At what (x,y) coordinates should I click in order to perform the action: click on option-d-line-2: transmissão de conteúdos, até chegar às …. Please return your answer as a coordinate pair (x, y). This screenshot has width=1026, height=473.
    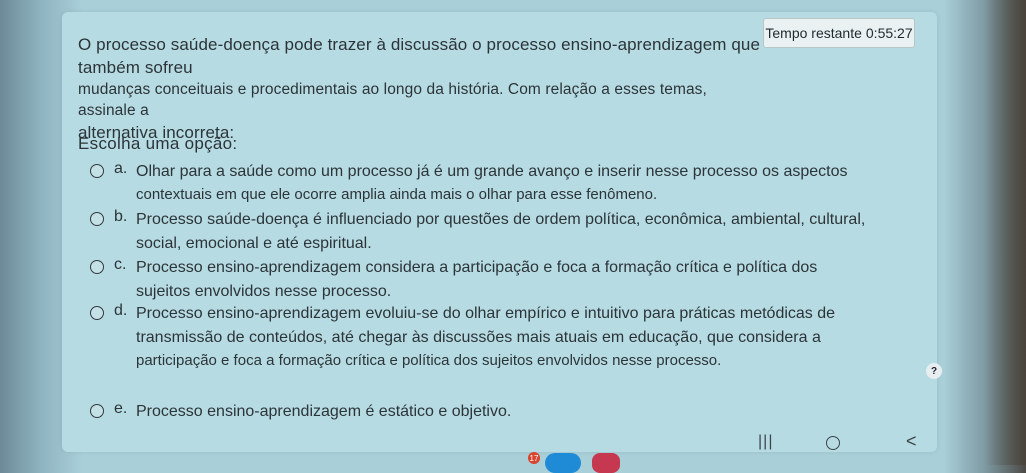
    Looking at the image, I should click on (478, 337).